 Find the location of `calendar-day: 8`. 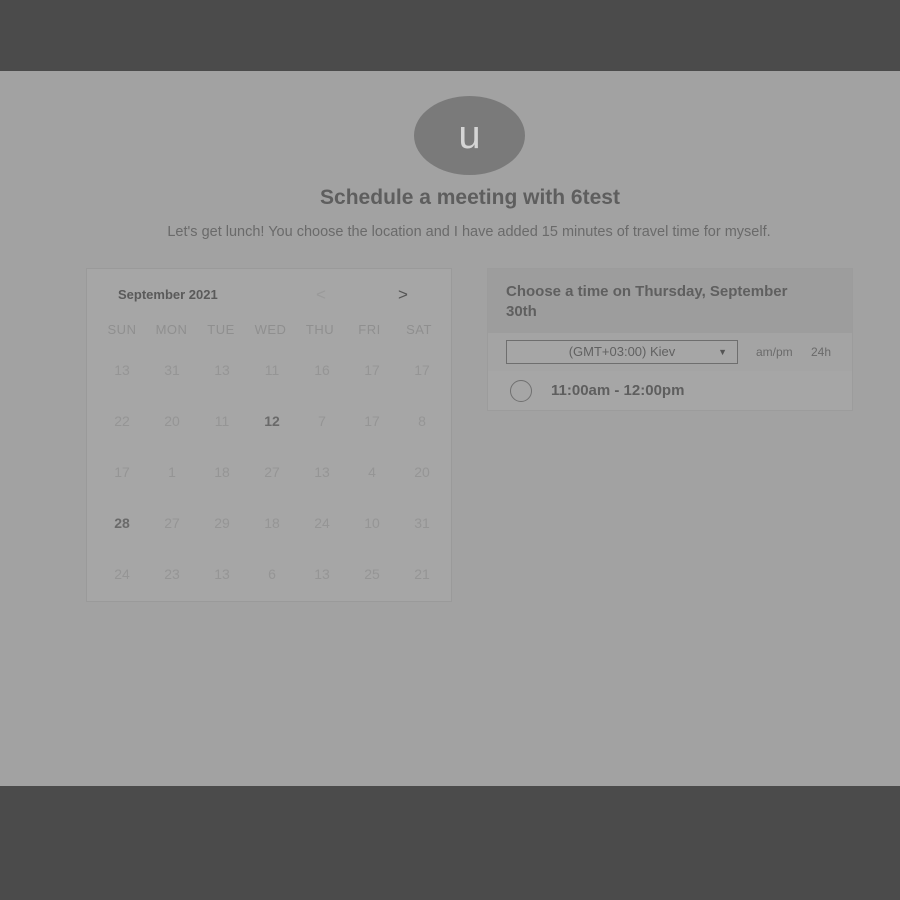

calendar-day: 8 is located at coordinates (422, 421).